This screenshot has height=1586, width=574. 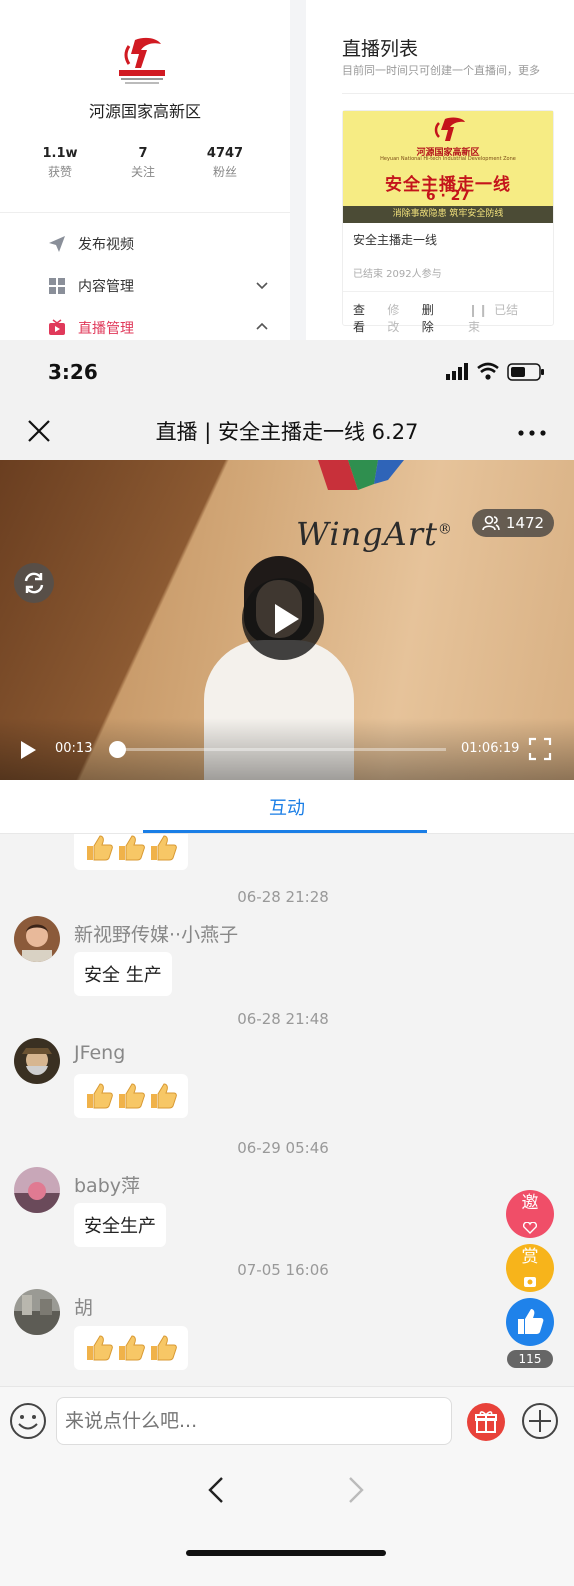 What do you see at coordinates (28, 1421) in the screenshot?
I see `emoji-icon` at bounding box center [28, 1421].